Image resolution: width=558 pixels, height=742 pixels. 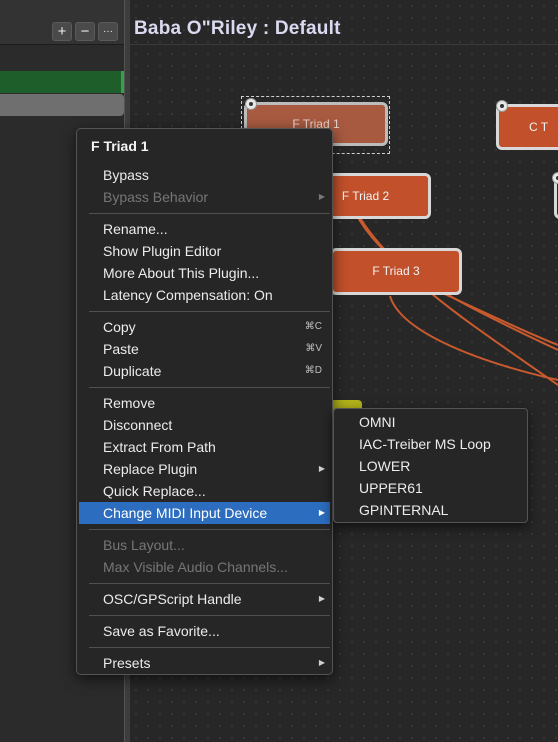 What do you see at coordinates (430, 422) in the screenshot?
I see `submenu-item-omni: OMNI` at bounding box center [430, 422].